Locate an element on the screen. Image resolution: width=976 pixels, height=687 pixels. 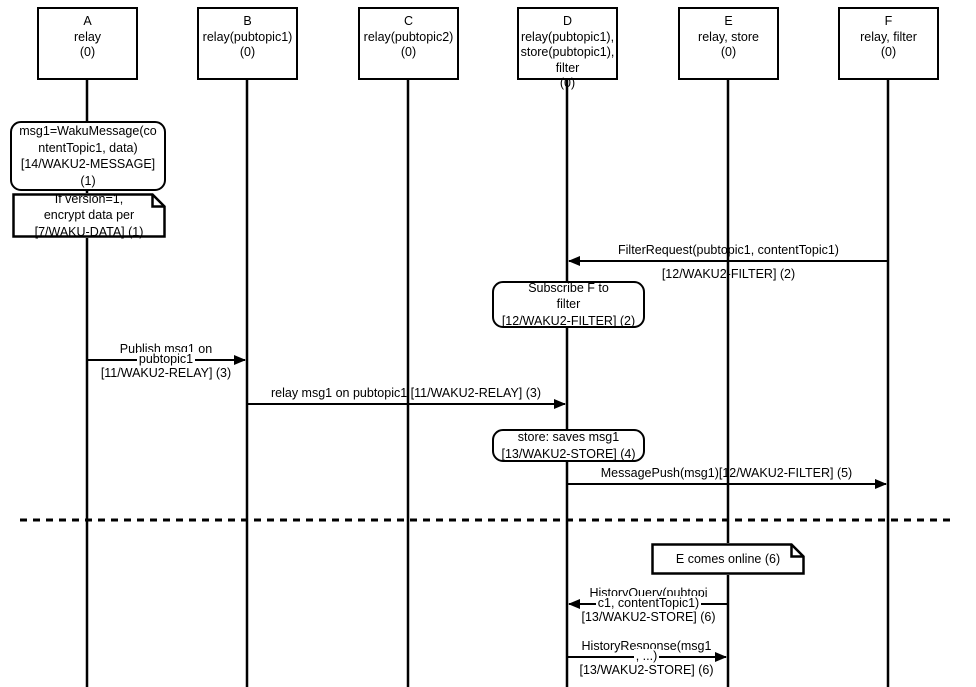
actor-name: D is located at coordinates (567, 21).